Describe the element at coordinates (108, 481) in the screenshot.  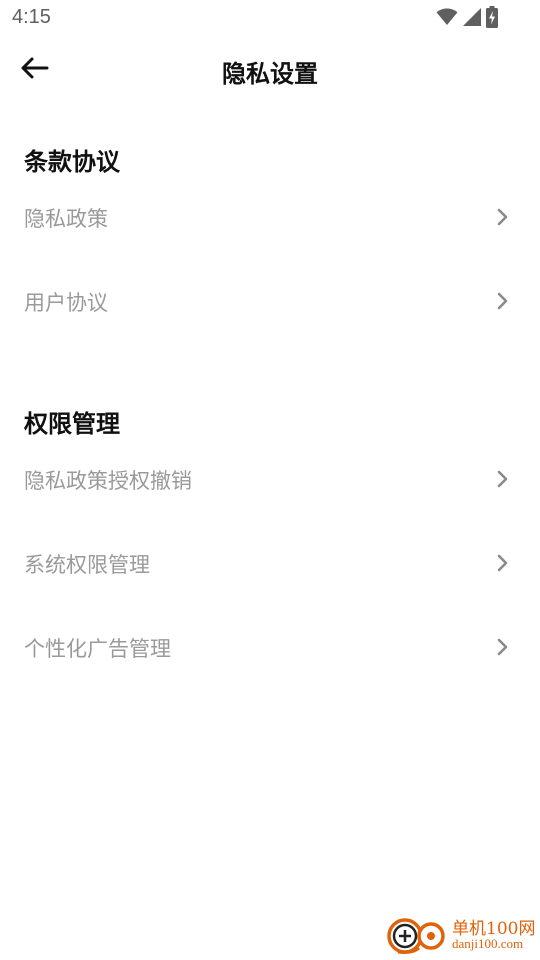
I see `list-item-label: 隐私政策授权撤销` at that location.